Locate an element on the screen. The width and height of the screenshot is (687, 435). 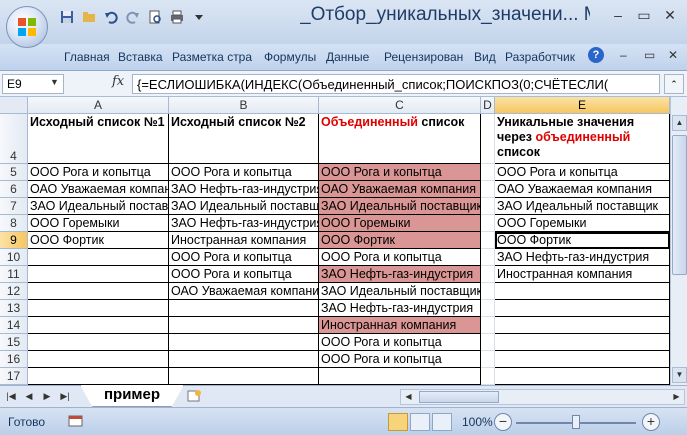
cell-b6: ЗАО Нефть-газ-индустрия is located at coordinates (244, 189).